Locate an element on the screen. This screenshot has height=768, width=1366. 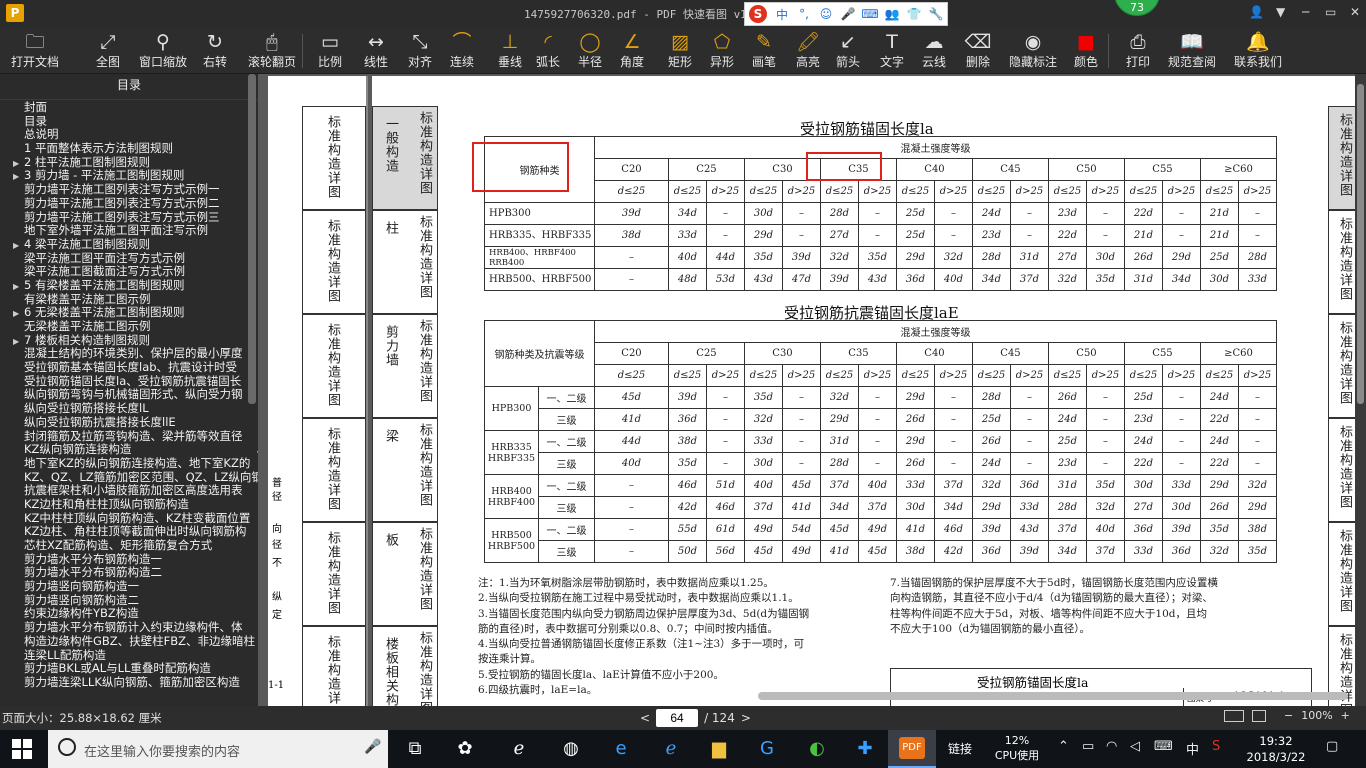
vertical-scrollbar-thumb is located at coordinates (1360, 244).